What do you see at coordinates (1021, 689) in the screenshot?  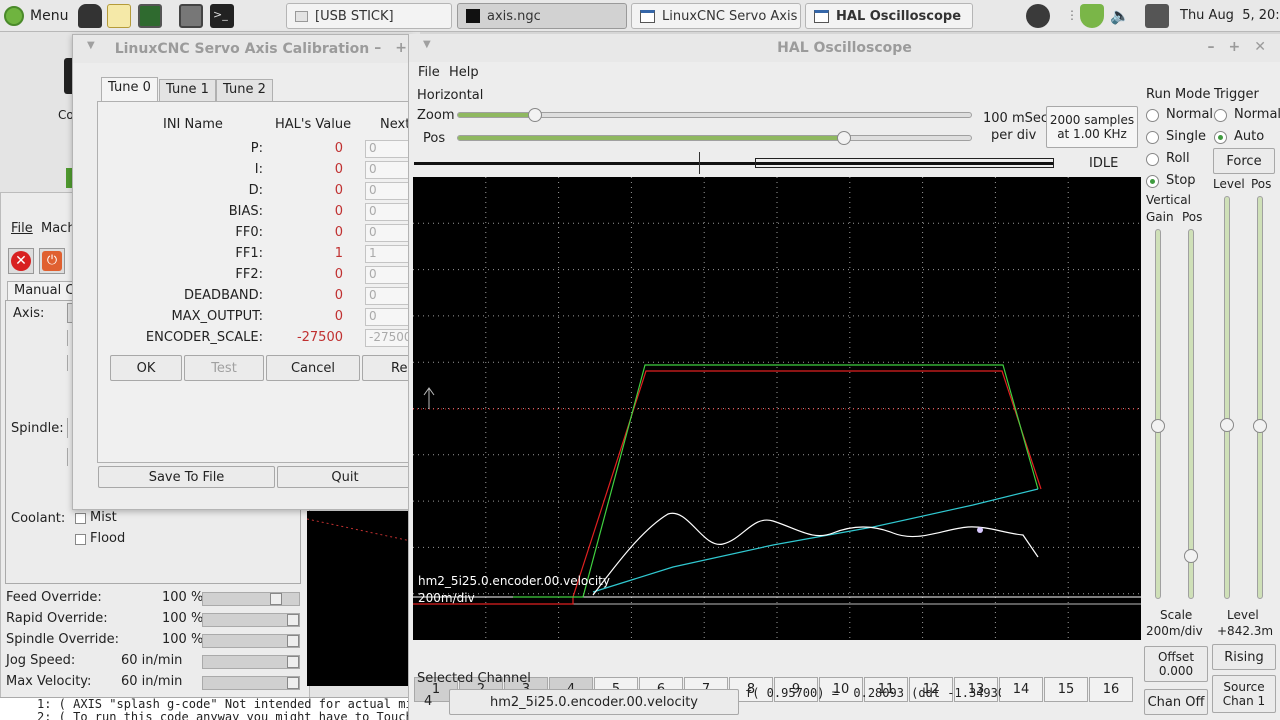 I see `channel-button-14: 14` at bounding box center [1021, 689].